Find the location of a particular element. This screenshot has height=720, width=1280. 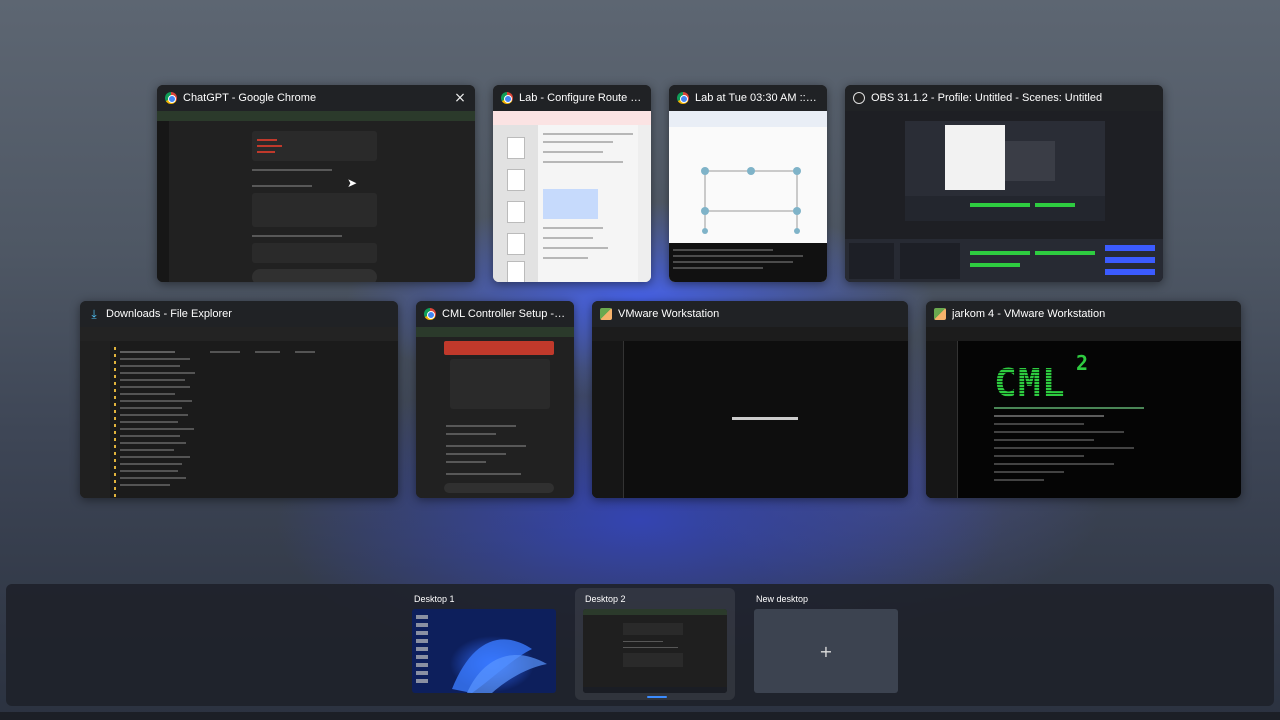

window-title: Downloads - File Explorer is located at coordinates (169, 314).